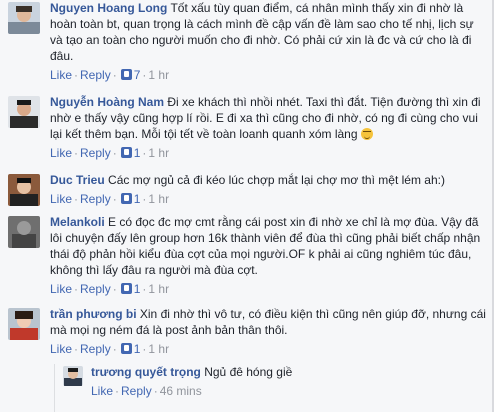 Image resolution: width=494 pixels, height=412 pixels. I want to click on comment-actions: Like · Reply · 7 · 1 hr, so click(110, 75).